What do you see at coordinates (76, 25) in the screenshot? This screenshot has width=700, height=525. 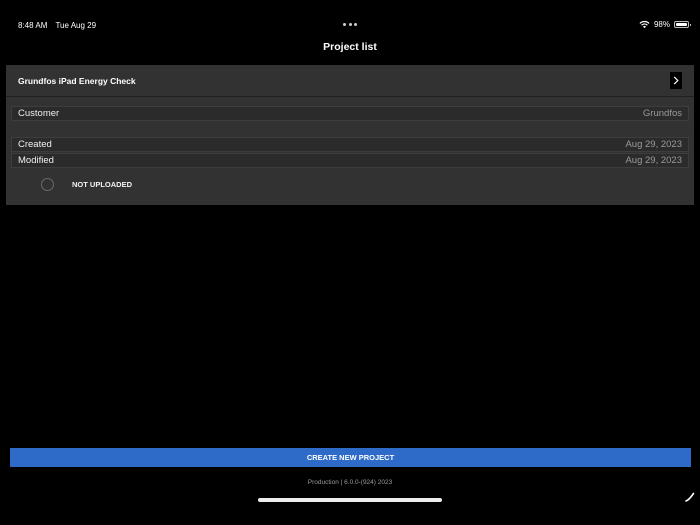 I see `status-date: Tue Aug 29` at bounding box center [76, 25].